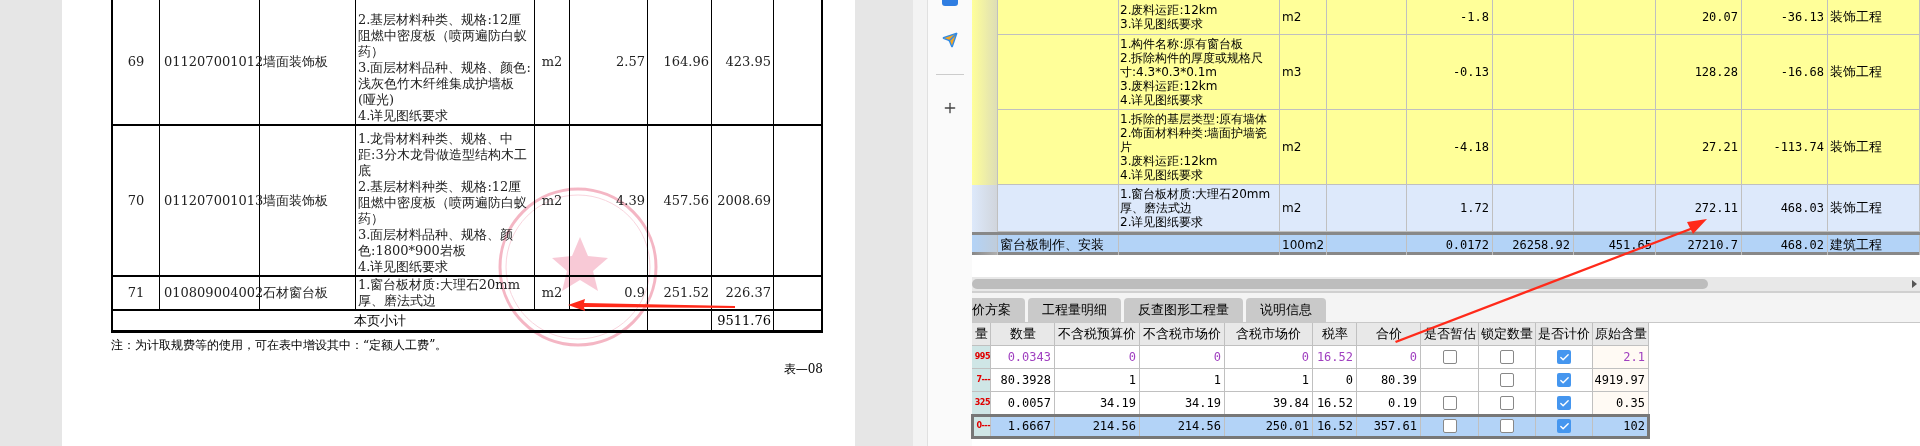 The image size is (1920, 446). Describe the element at coordinates (1025, 380) in the screenshot. I see `table-cell-text: 80.3928` at that location.